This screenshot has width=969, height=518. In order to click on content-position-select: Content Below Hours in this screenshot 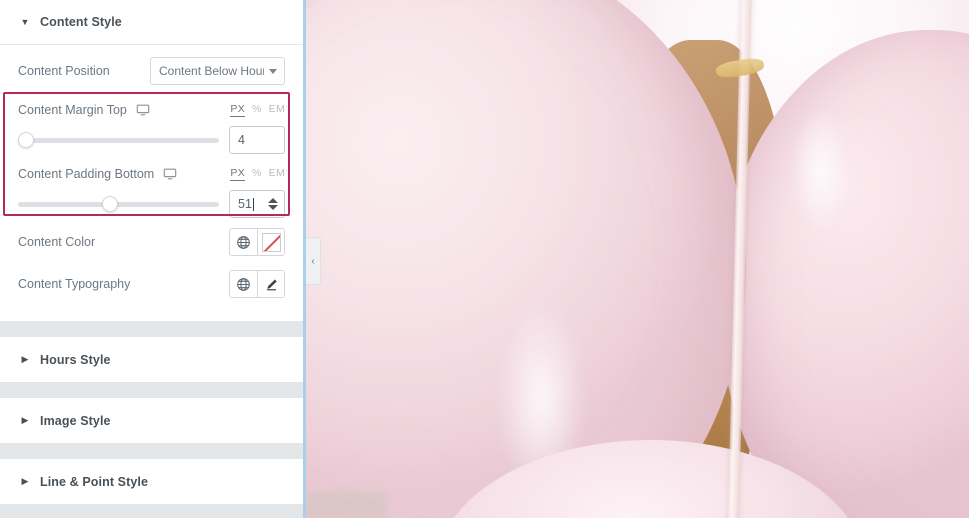, I will do `click(217, 71)`.